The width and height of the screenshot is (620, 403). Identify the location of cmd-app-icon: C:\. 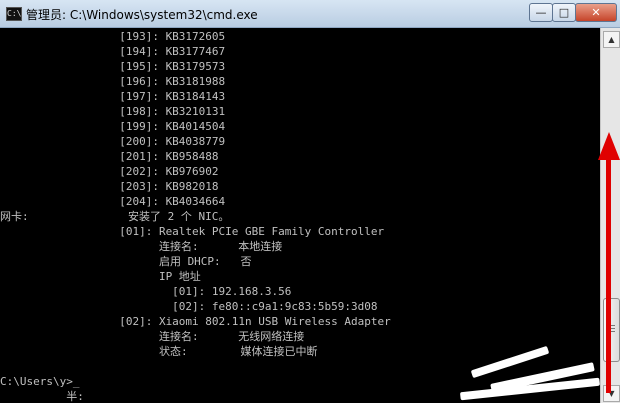
(14, 14).